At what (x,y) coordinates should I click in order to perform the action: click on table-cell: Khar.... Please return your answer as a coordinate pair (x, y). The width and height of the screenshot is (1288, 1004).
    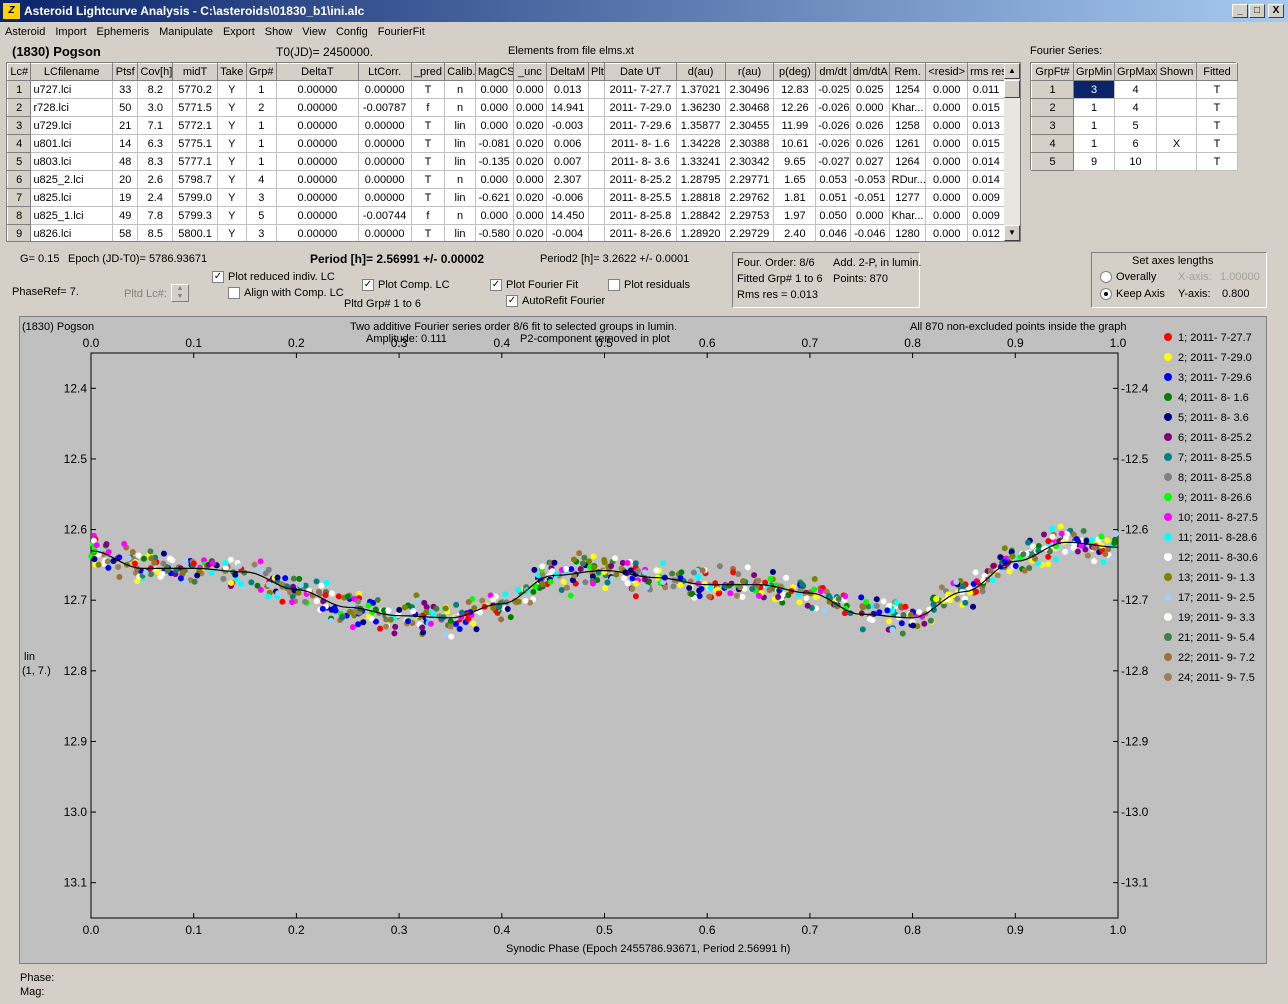
    Looking at the image, I should click on (907, 215).